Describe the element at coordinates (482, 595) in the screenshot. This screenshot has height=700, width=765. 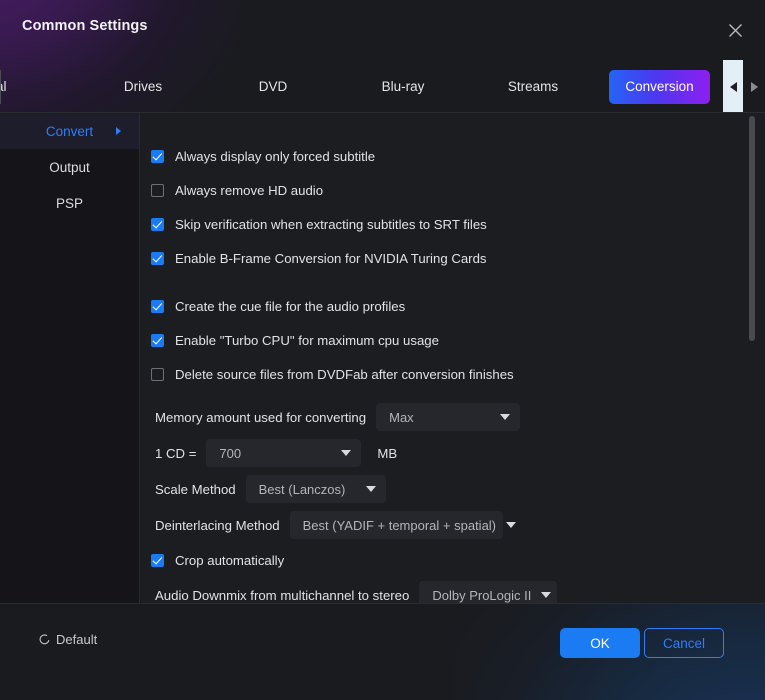
I see `audio-downmix-value: Dolby ProLogic II` at that location.